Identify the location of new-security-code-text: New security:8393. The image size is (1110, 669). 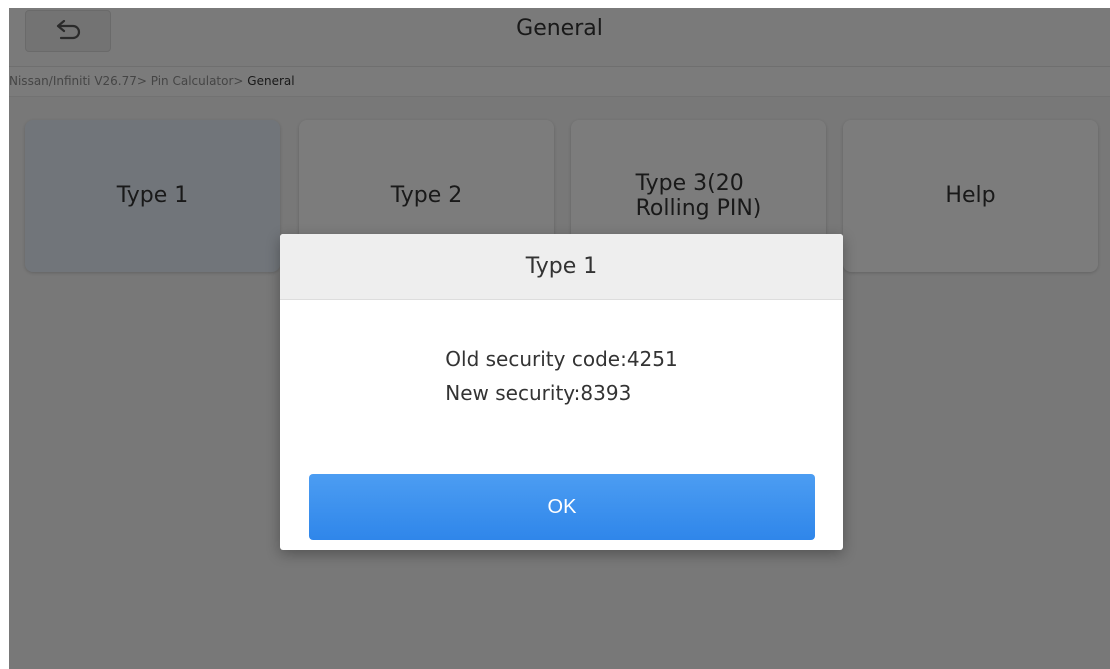
(538, 393).